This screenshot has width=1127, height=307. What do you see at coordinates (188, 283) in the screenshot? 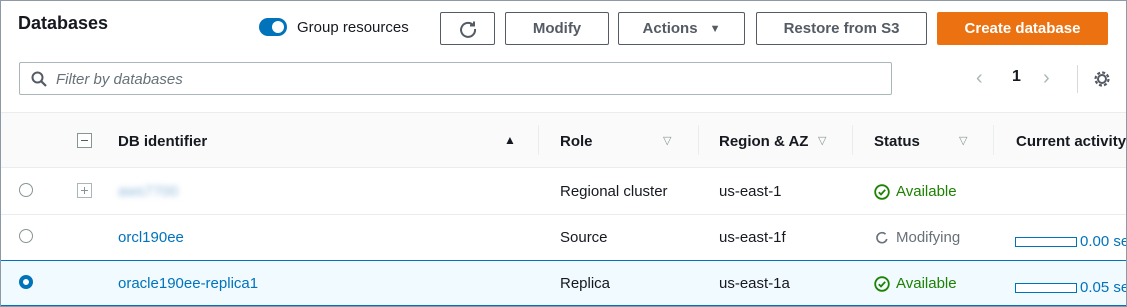
I see `db-identifier-link: oracle190ee-replica1` at bounding box center [188, 283].